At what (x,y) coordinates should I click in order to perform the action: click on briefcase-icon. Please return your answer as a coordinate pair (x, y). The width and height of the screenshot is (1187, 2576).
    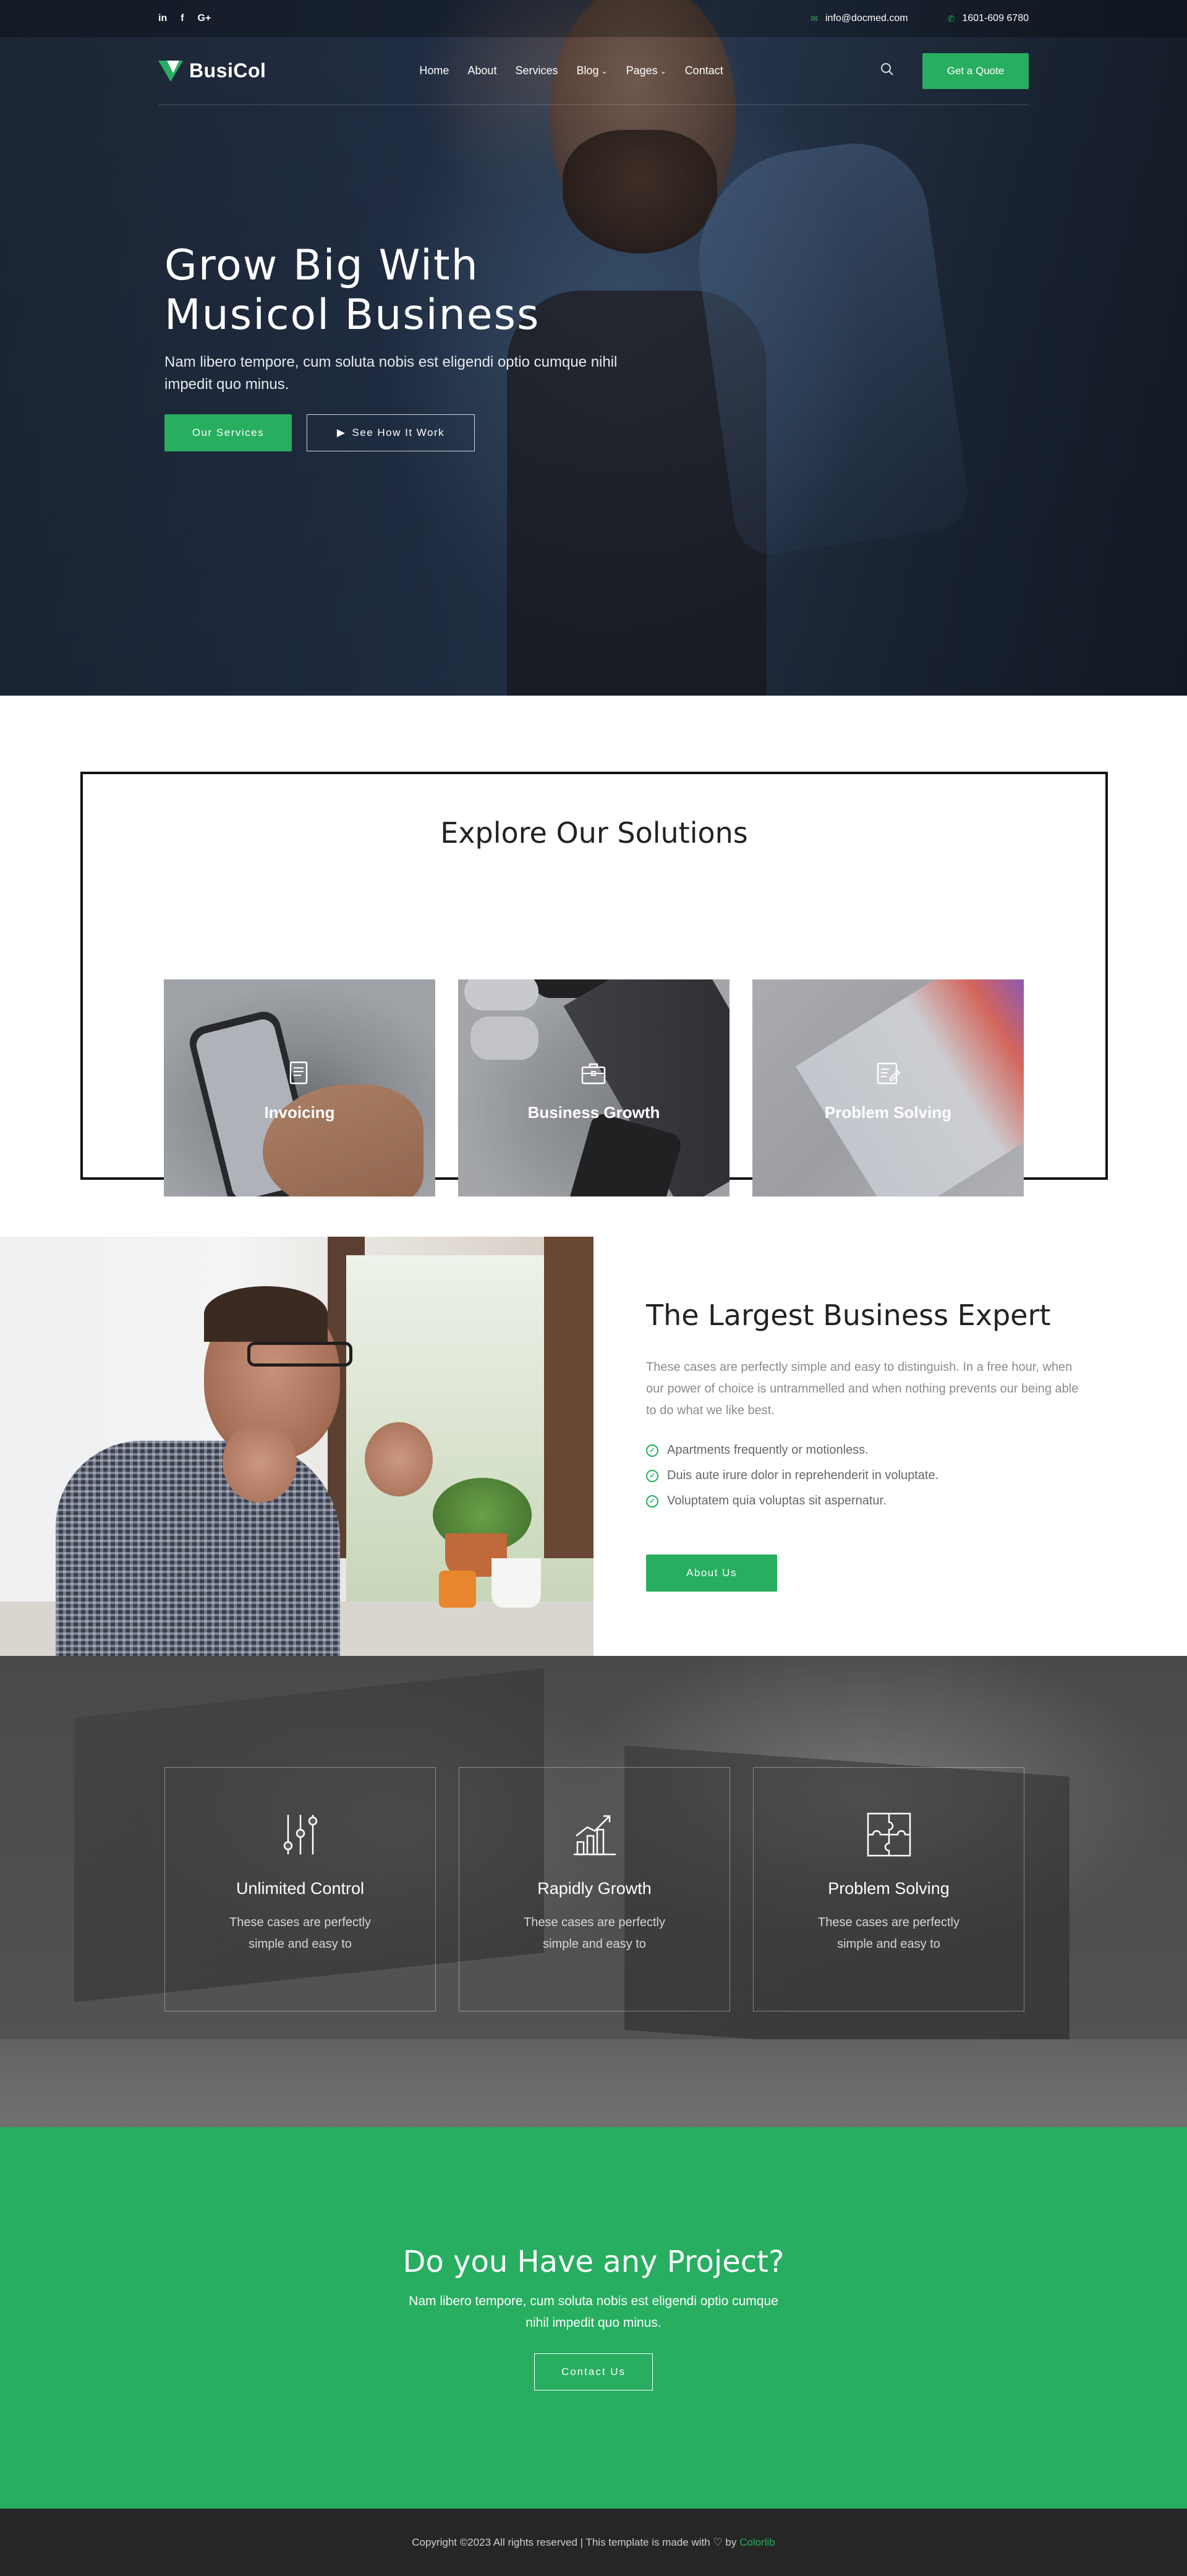
    Looking at the image, I should click on (593, 1074).